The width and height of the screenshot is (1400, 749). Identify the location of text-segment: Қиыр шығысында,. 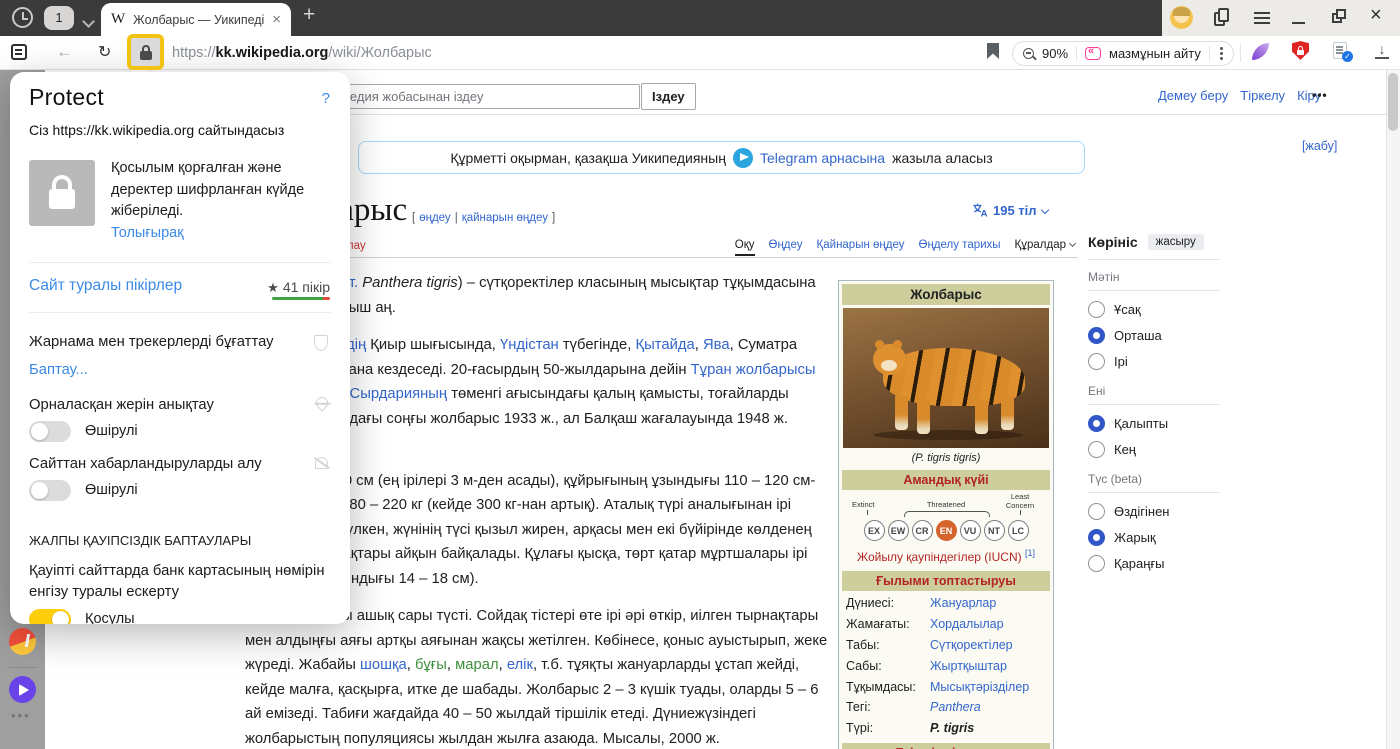
(433, 345).